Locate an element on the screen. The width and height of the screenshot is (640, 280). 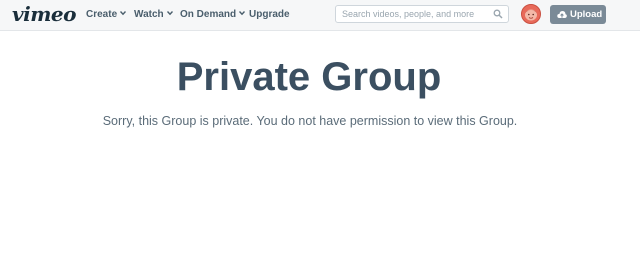
nav-upgrade: Upgrade is located at coordinates (269, 14).